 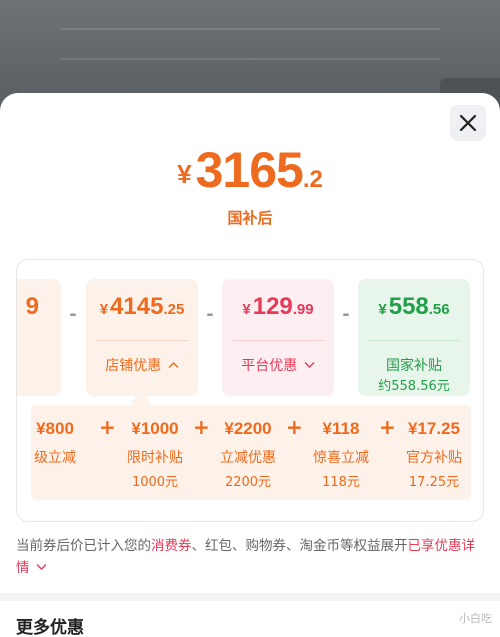 What do you see at coordinates (184, 174) in the screenshot?
I see `currency-symbol: ¥` at bounding box center [184, 174].